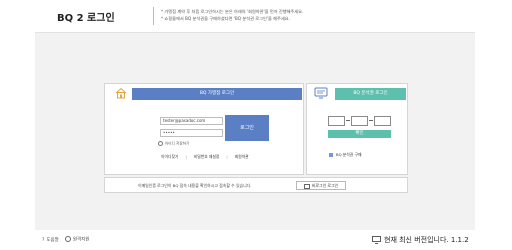  What do you see at coordinates (376, 240) in the screenshot?
I see `pc-icon` at bounding box center [376, 240].